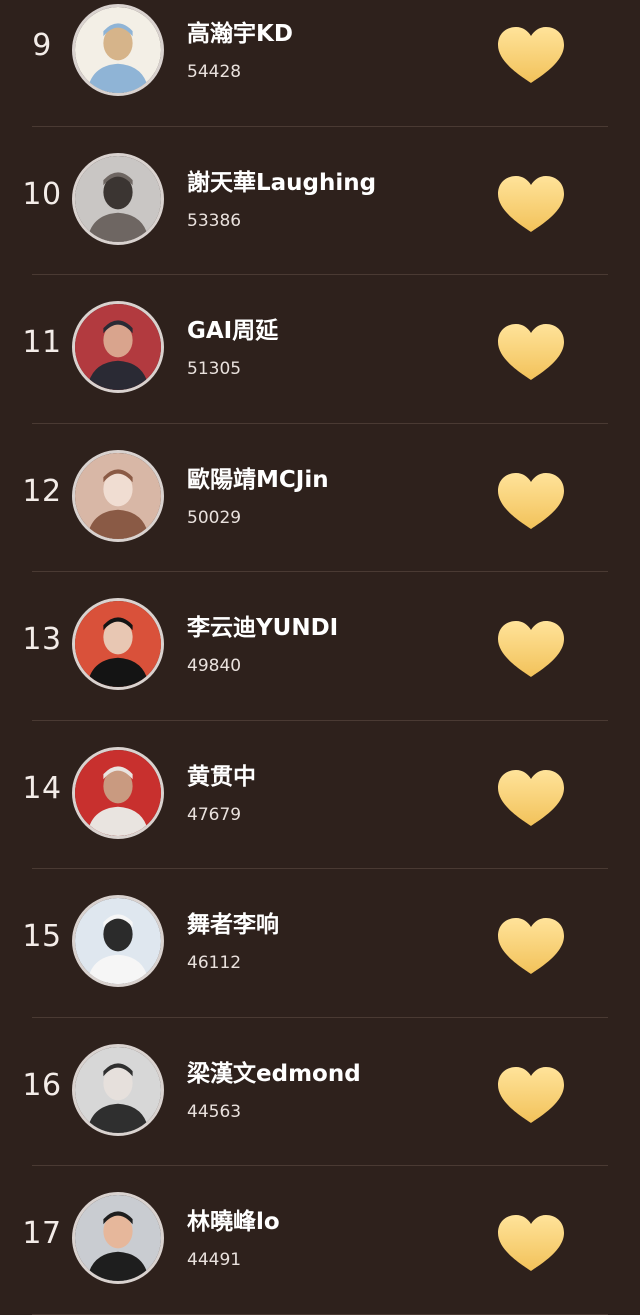 This screenshot has width=640, height=1315. What do you see at coordinates (214, 963) in the screenshot?
I see `vote-count: 46112` at bounding box center [214, 963].